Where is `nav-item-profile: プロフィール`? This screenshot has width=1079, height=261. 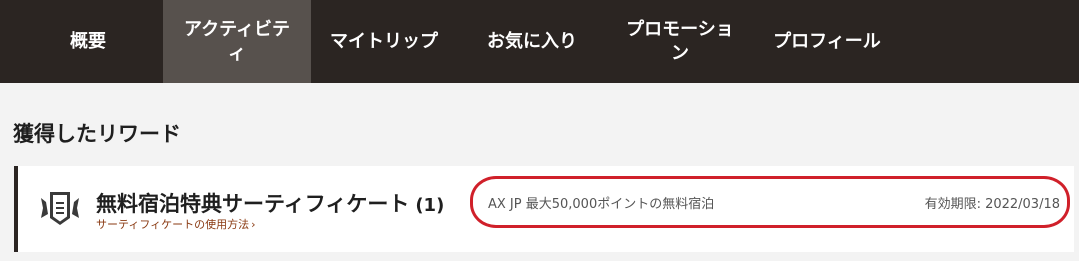
nav-item-profile: プロフィール is located at coordinates (827, 41).